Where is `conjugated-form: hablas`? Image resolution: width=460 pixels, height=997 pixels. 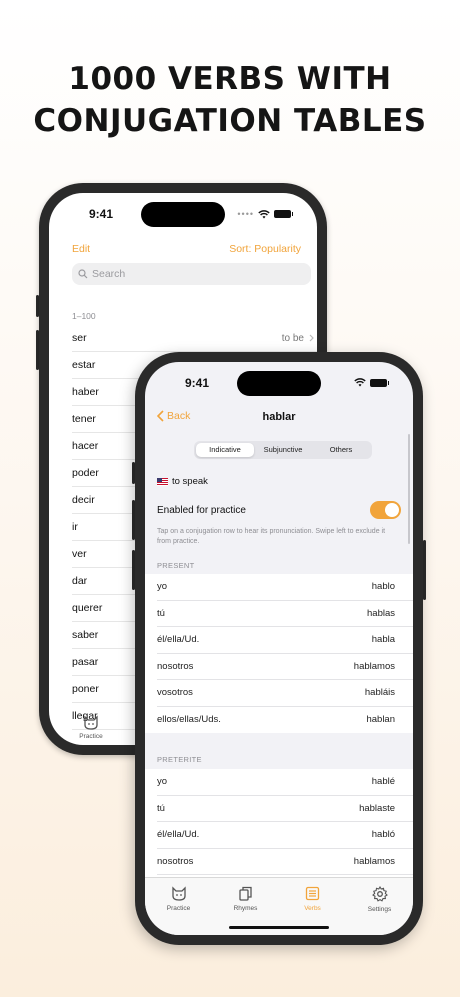
conjugated-form: hablas is located at coordinates (381, 613).